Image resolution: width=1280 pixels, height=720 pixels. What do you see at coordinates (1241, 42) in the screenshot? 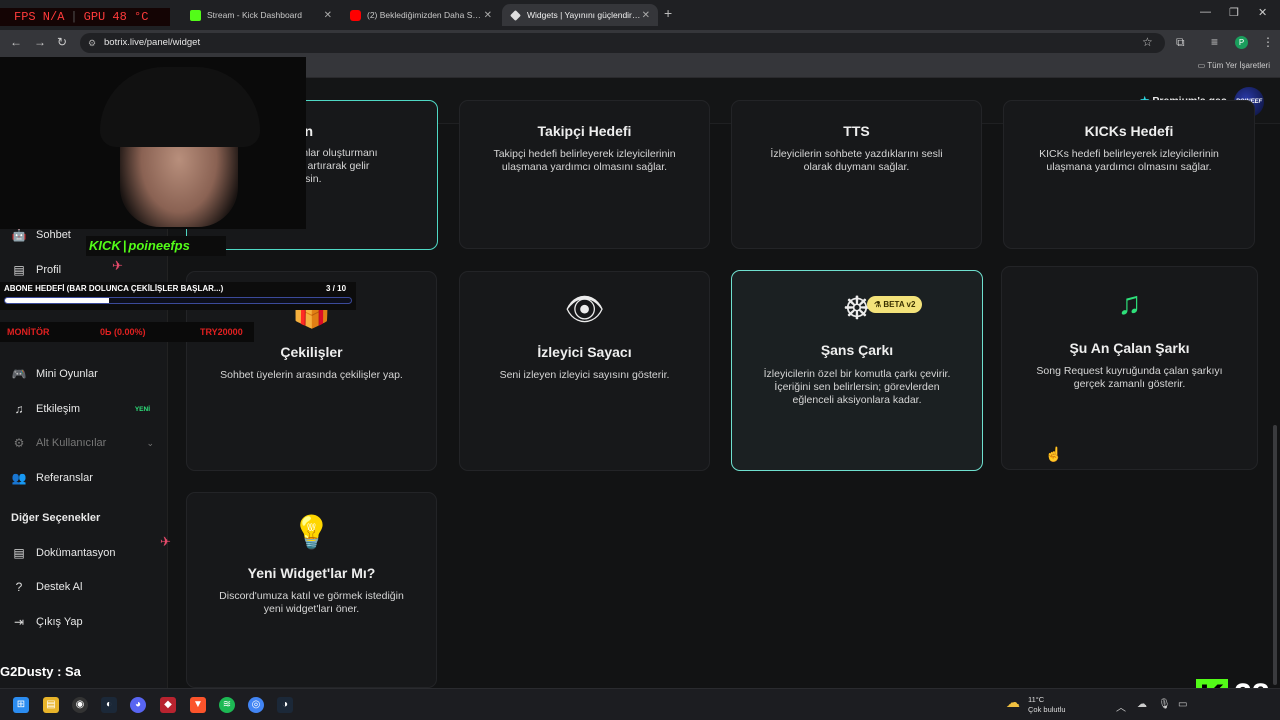
I see `profile-avatar: P` at bounding box center [1241, 42].